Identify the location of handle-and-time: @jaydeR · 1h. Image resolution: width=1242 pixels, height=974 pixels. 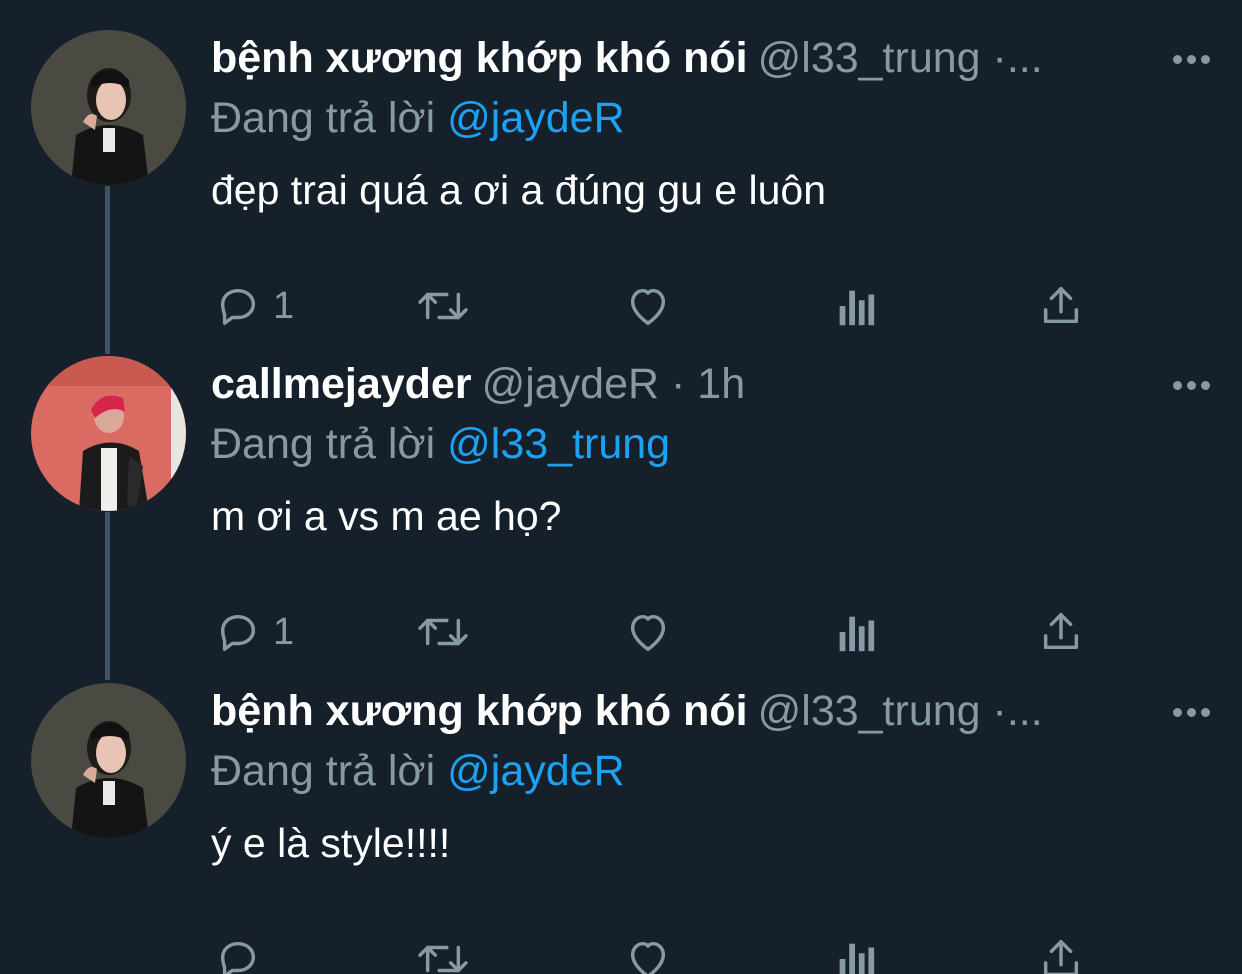
(614, 384).